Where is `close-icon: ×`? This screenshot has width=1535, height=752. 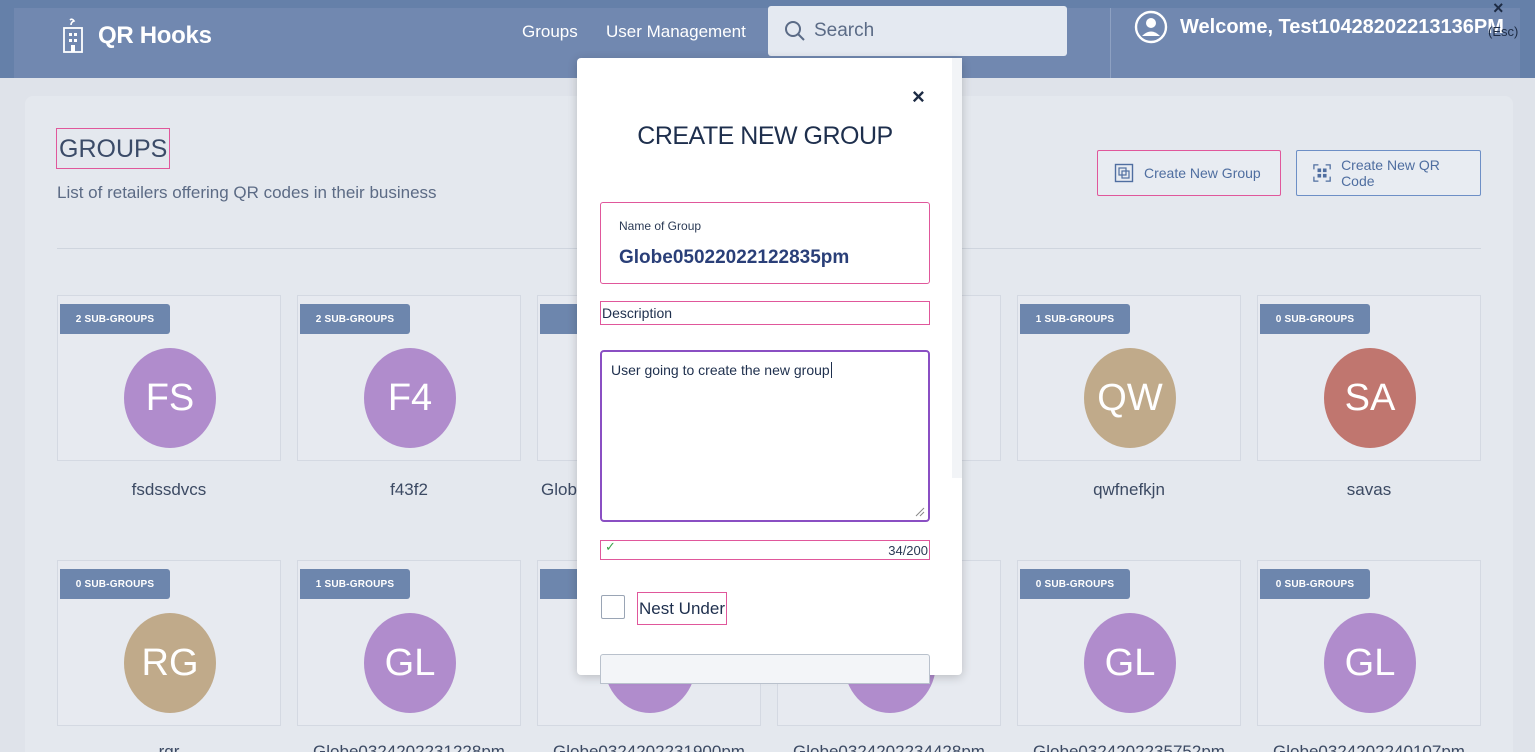
close-icon: × is located at coordinates (1498, 9).